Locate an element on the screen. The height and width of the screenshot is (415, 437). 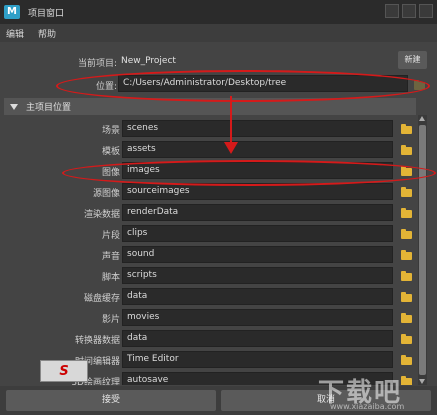
overlay-logo: S is located at coordinates (64, 371).